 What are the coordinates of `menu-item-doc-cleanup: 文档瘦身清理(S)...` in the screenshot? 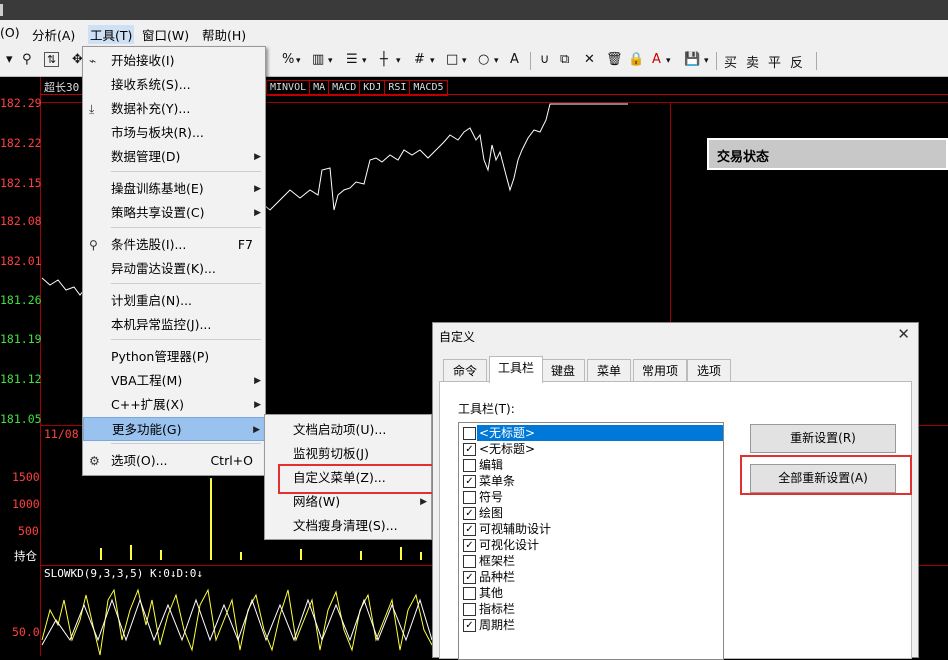 It's located at (348, 526).